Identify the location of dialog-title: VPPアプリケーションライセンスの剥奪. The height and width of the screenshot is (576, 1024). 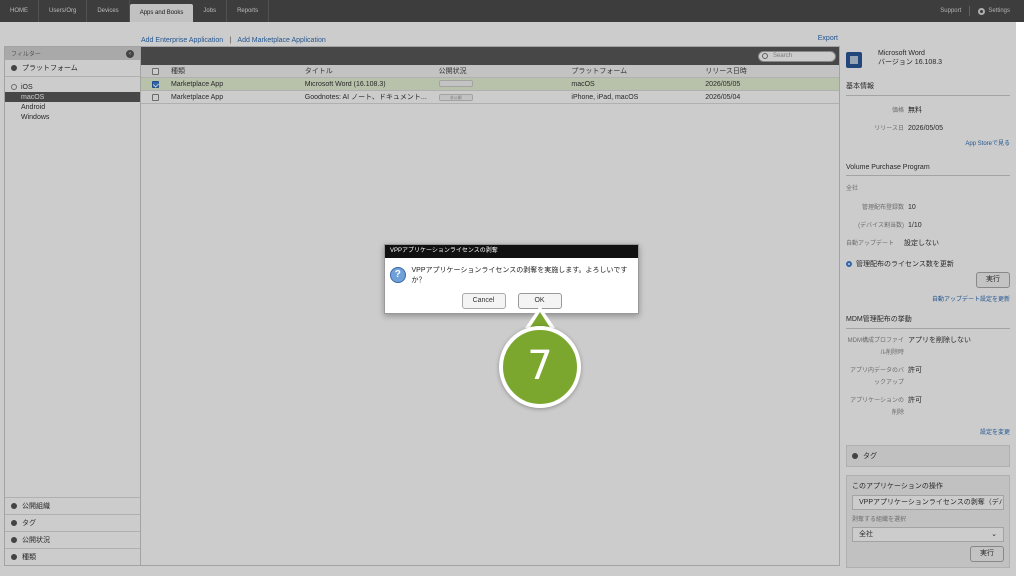
(511, 251).